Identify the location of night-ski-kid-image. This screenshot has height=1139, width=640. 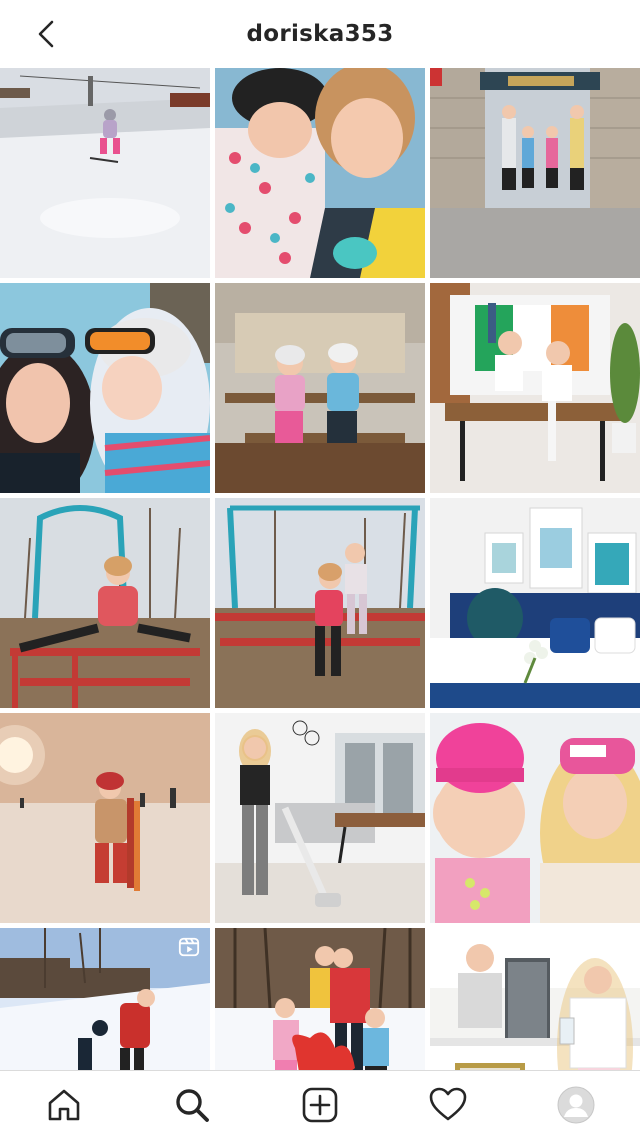
(105, 818).